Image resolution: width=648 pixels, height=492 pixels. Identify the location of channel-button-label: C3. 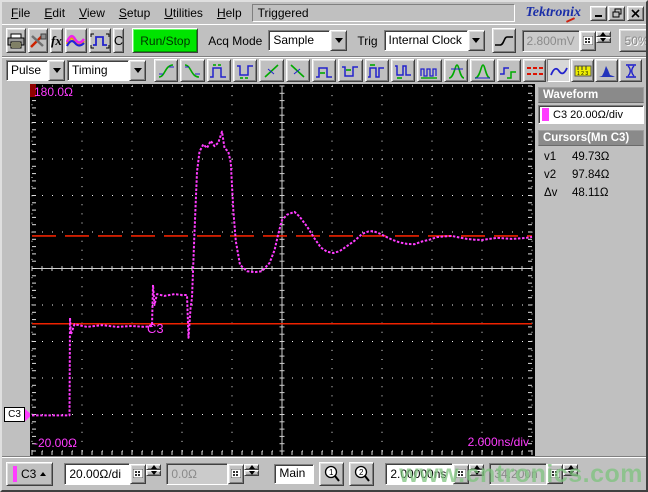
(29, 473).